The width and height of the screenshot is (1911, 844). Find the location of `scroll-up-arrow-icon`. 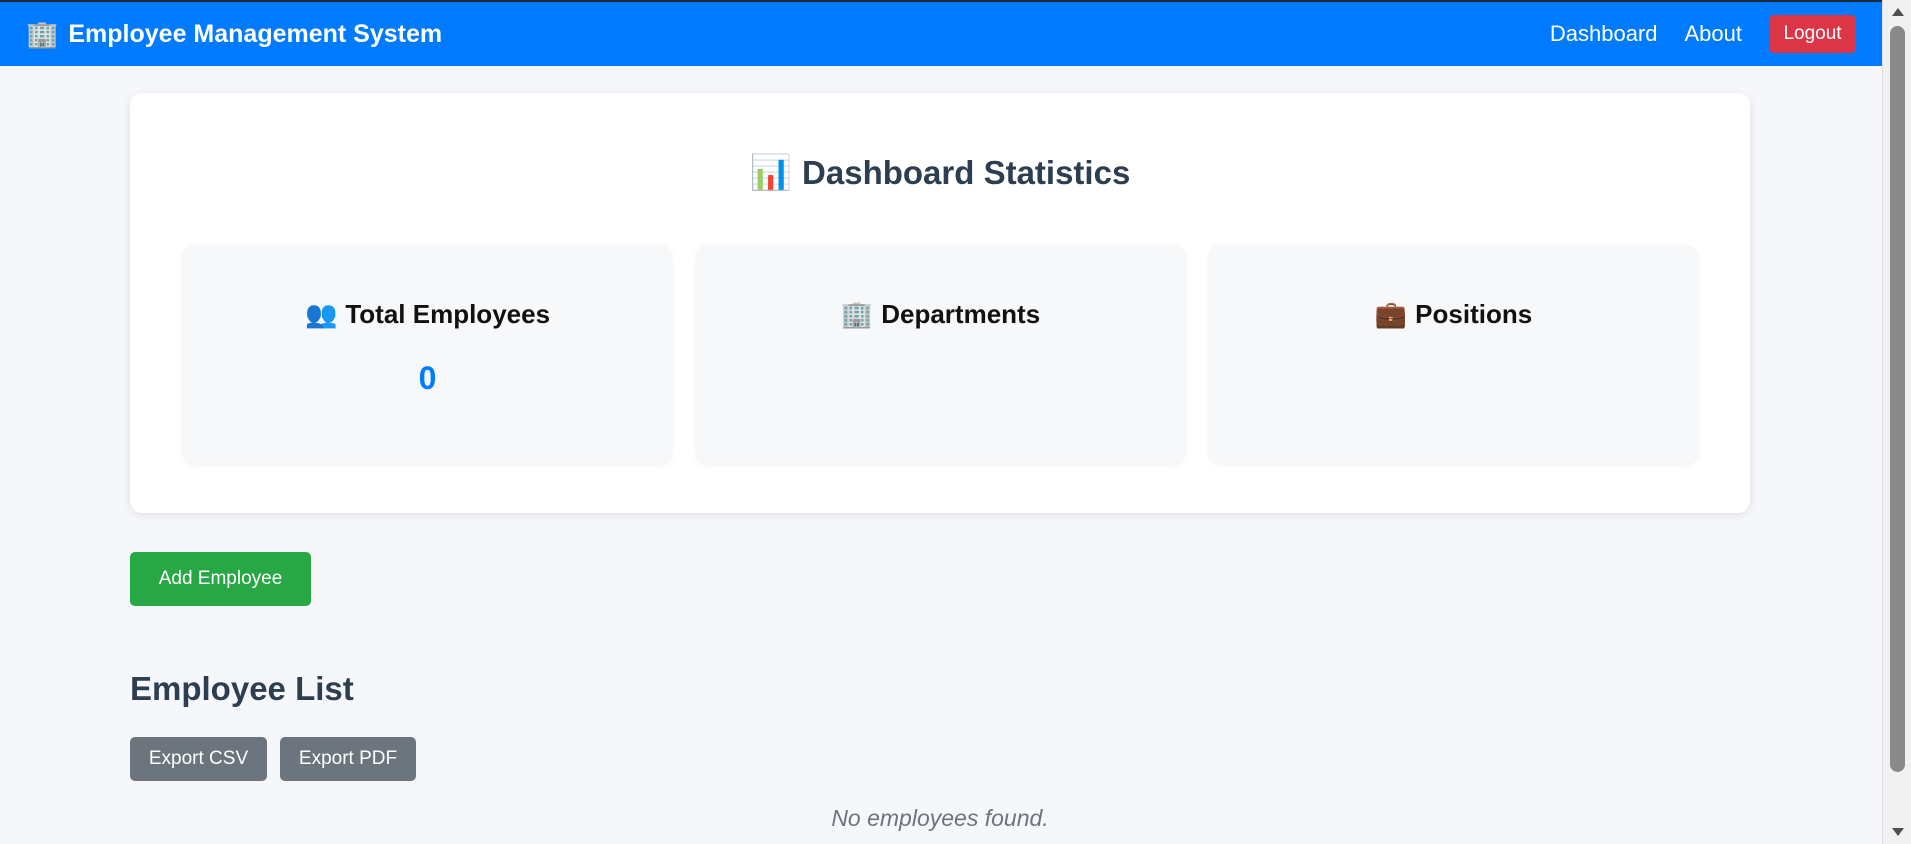

scroll-up-arrow-icon is located at coordinates (1898, 12).